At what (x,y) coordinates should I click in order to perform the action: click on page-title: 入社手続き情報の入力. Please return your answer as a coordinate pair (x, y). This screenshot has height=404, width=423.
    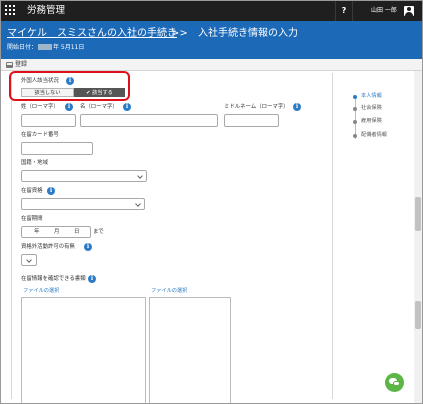
    Looking at the image, I should click on (248, 33).